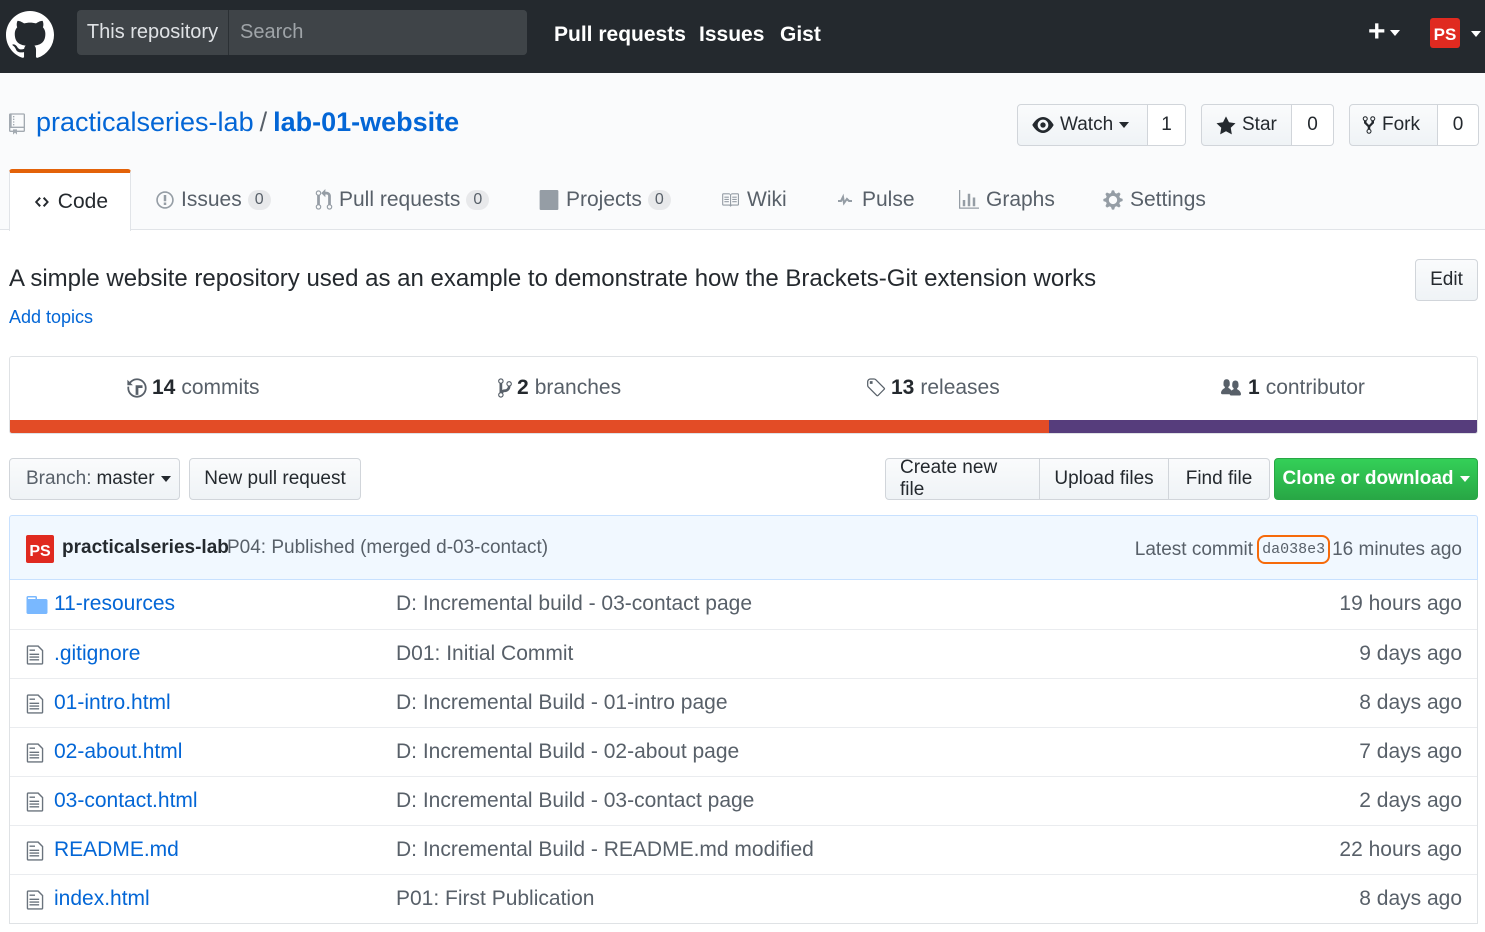 The width and height of the screenshot is (1485, 932). I want to click on tab-settings: Settings, so click(1154, 199).